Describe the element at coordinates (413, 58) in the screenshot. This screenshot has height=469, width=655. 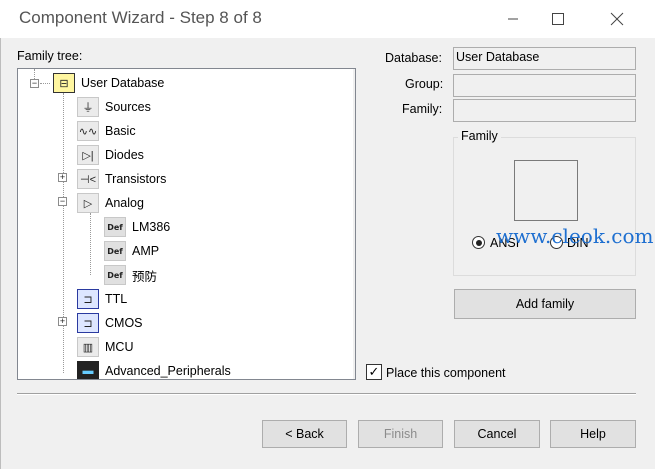
I see `database-label: Database:` at that location.